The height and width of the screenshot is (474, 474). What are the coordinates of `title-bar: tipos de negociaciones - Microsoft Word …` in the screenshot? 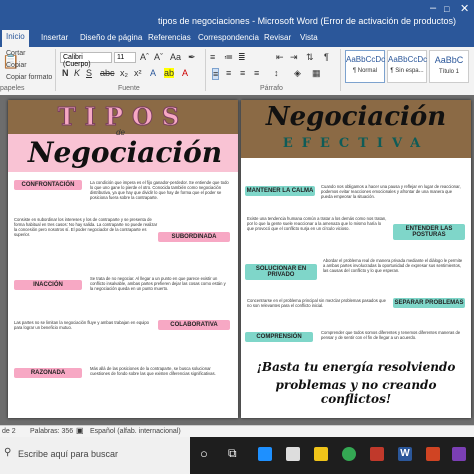 It's located at (237, 15).